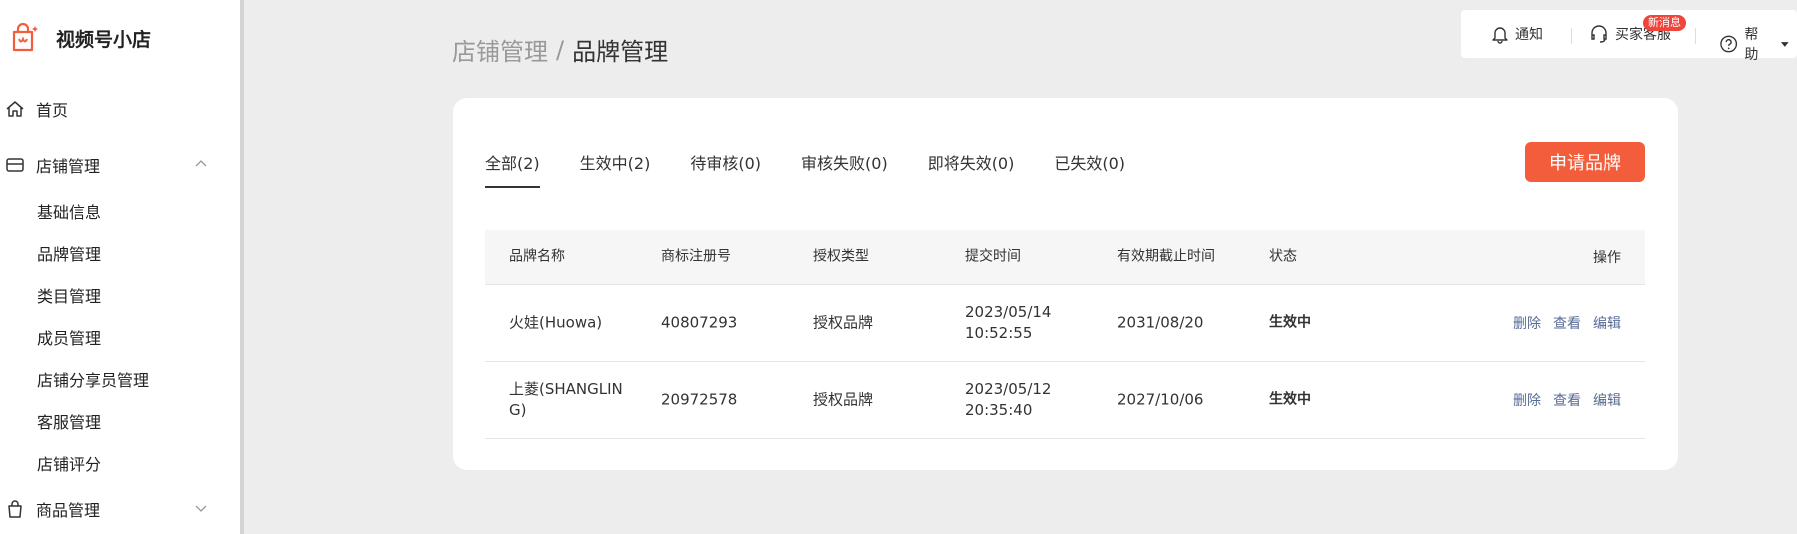 Image resolution: width=1797 pixels, height=534 pixels. I want to click on column-header: 状态, so click(1283, 256).